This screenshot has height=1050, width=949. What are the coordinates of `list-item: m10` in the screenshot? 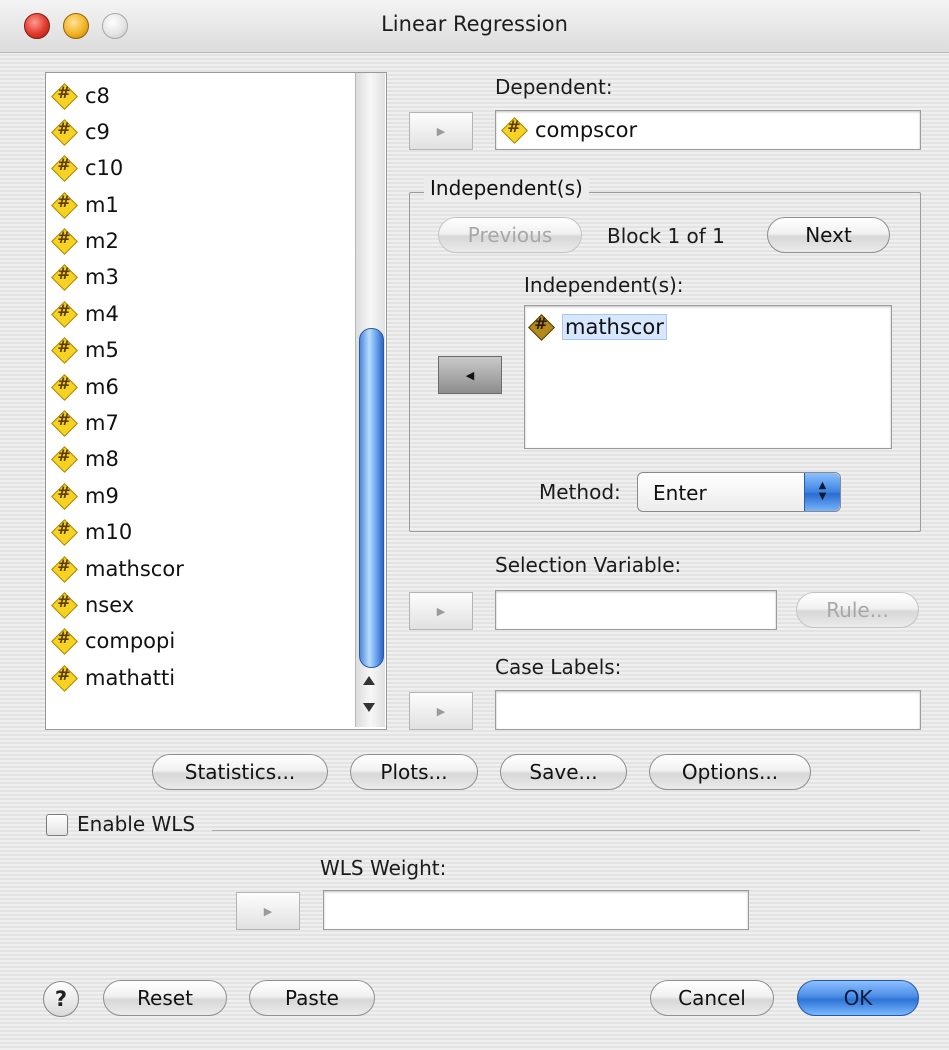 It's located at (92, 532).